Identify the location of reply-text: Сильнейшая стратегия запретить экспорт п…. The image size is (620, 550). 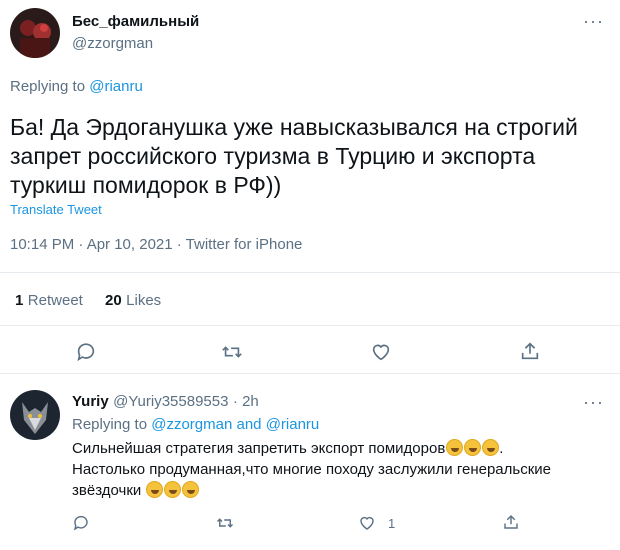
(332, 469).